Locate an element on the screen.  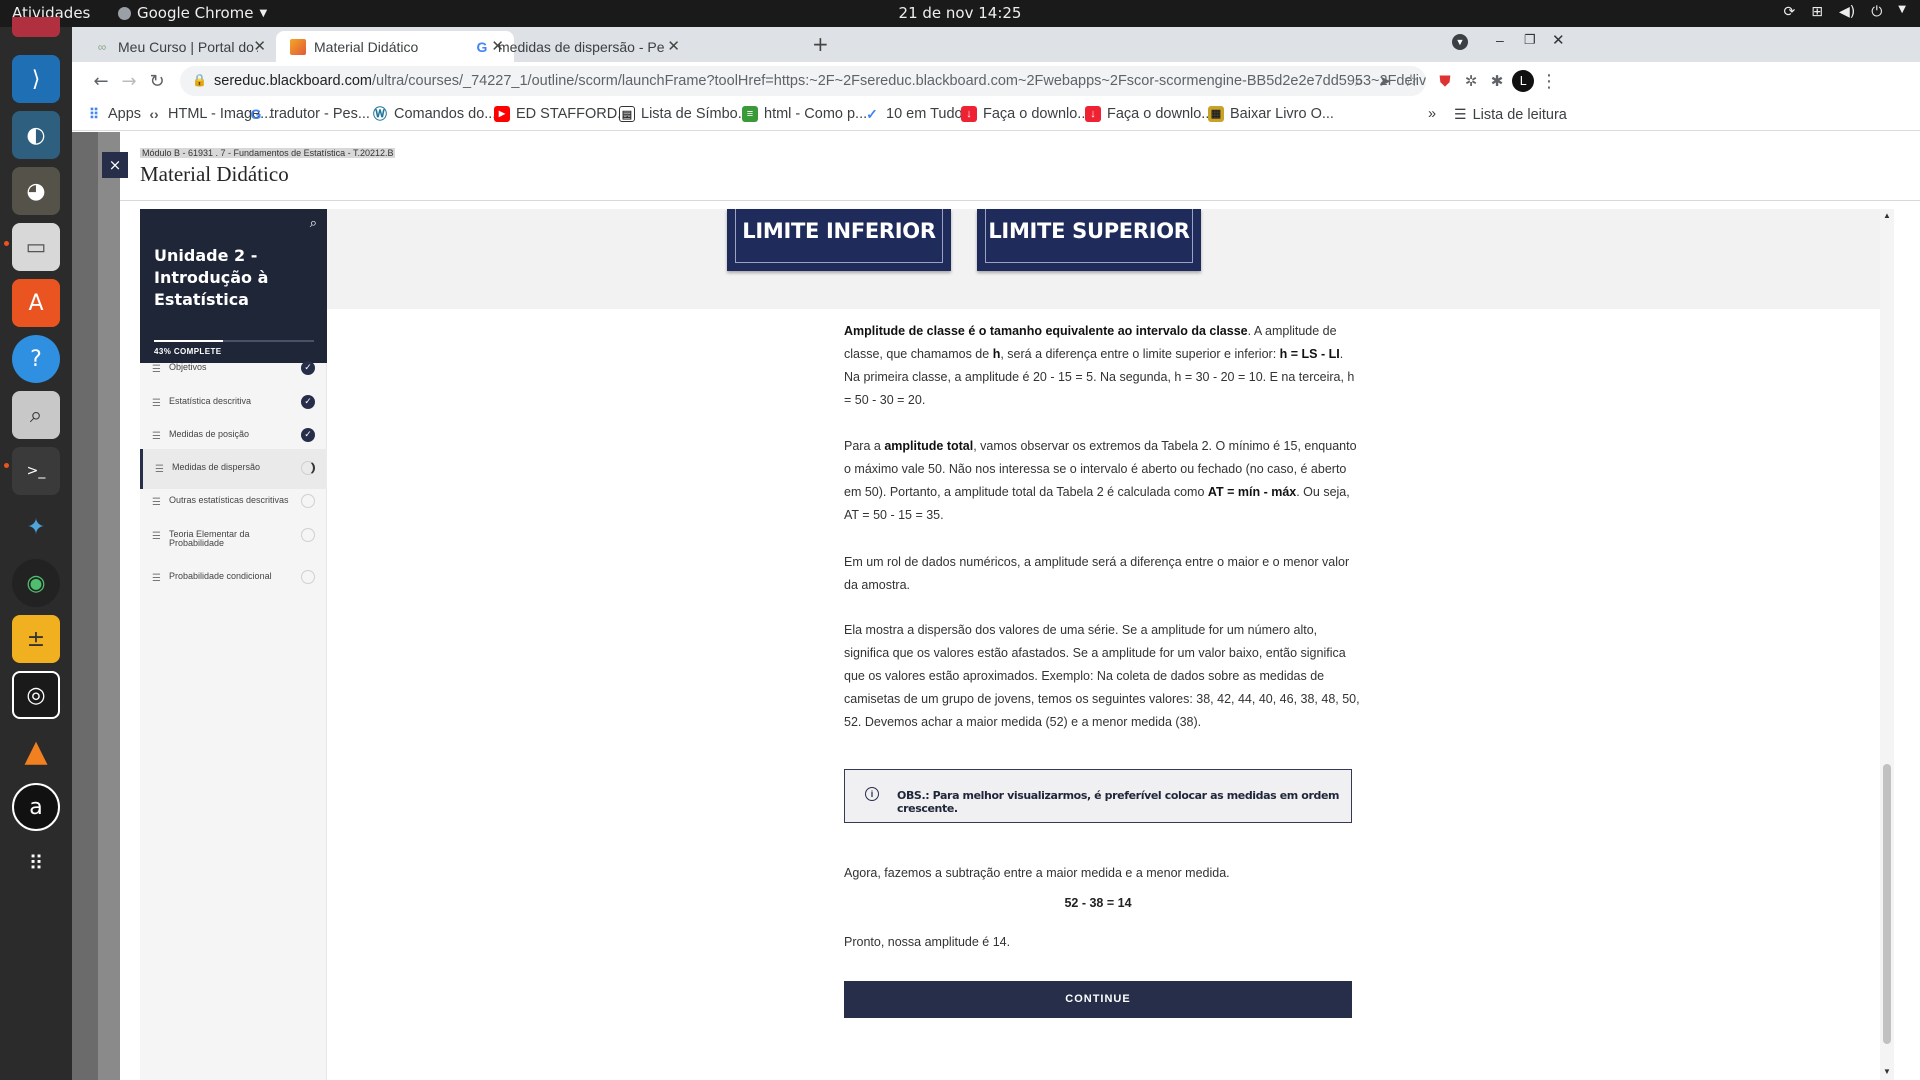
chrome-icon is located at coordinates (124, 13).